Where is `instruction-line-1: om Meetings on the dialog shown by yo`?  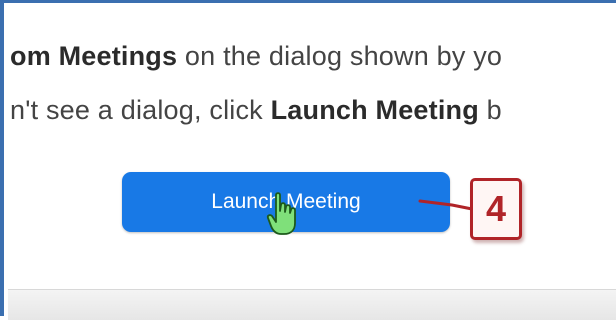
instruction-line-1: om Meetings on the dialog shown by yo is located at coordinates (256, 56).